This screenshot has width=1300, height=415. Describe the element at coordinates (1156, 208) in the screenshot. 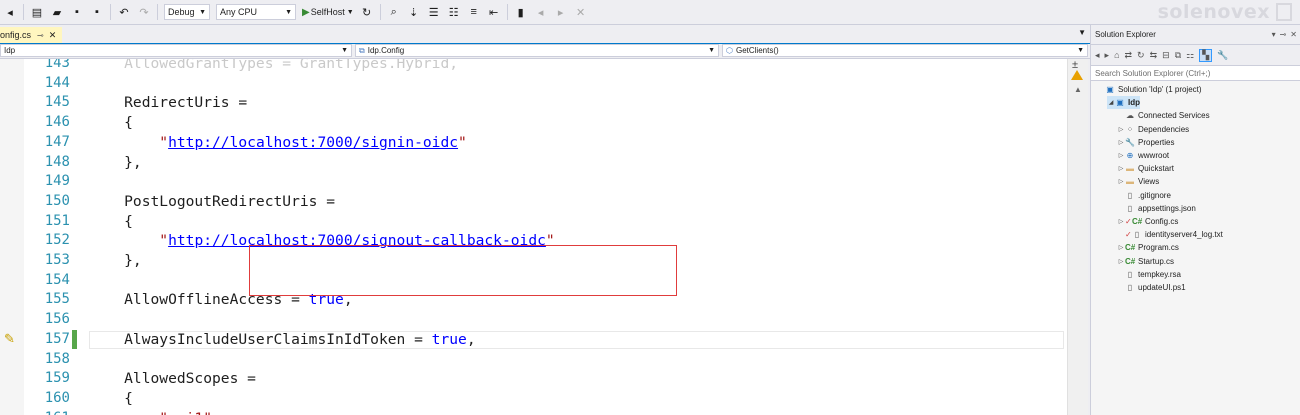

I see `tree-item: ▯ appsettings.json` at that location.